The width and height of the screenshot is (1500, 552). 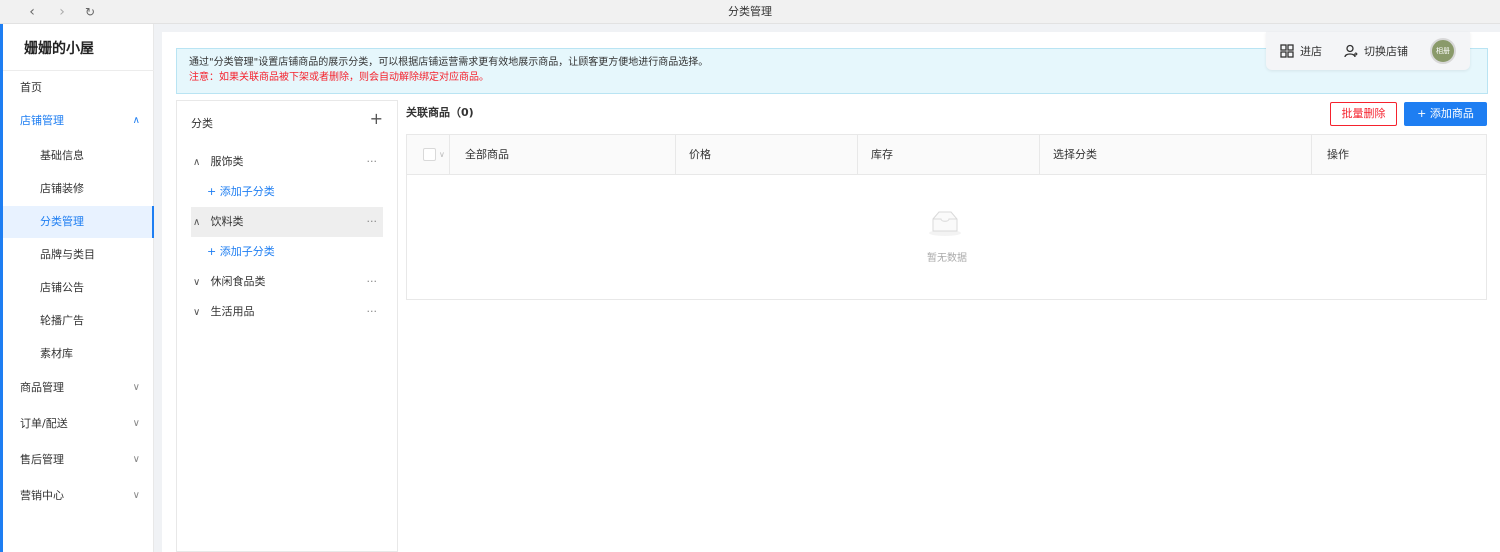 What do you see at coordinates (440, 112) in the screenshot?
I see `linked-products-title: 关联商品（0)` at bounding box center [440, 112].